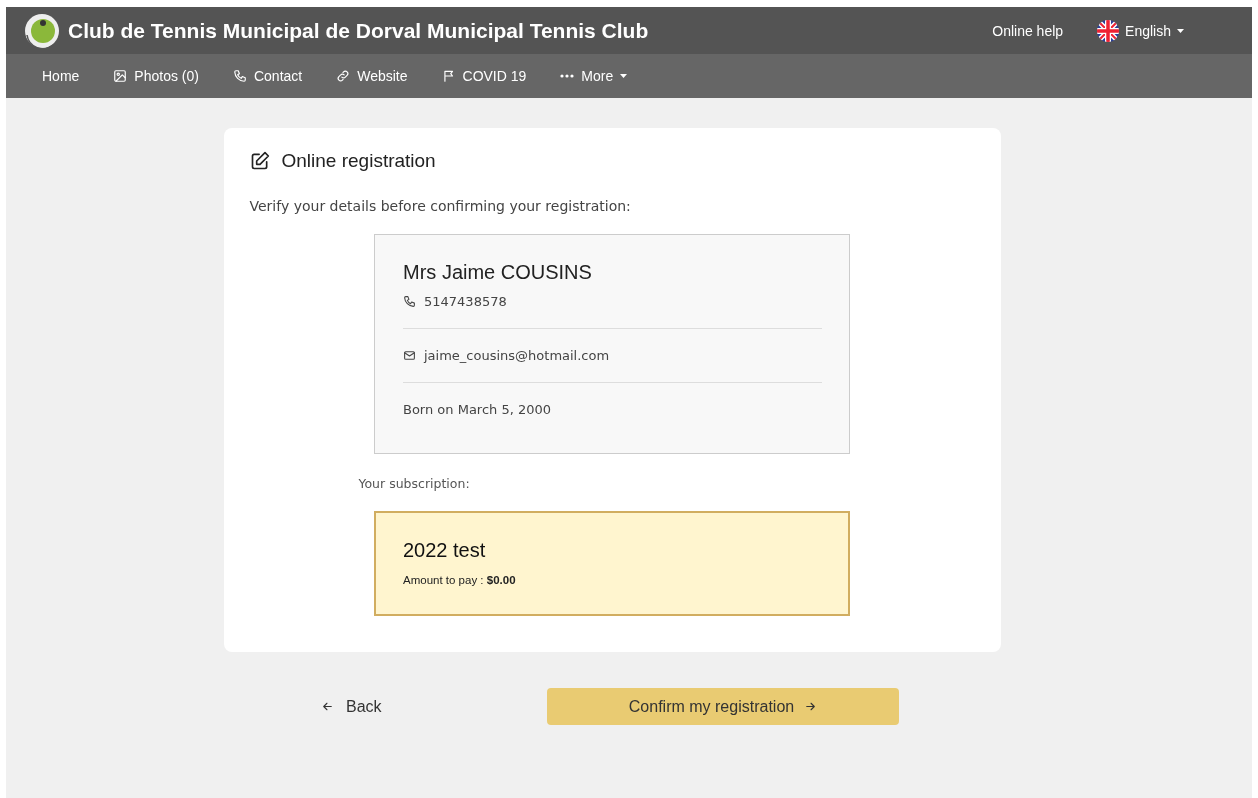 Image resolution: width=1258 pixels, height=798 pixels. Describe the element at coordinates (594, 76) in the screenshot. I see `nav-item: More` at that location.